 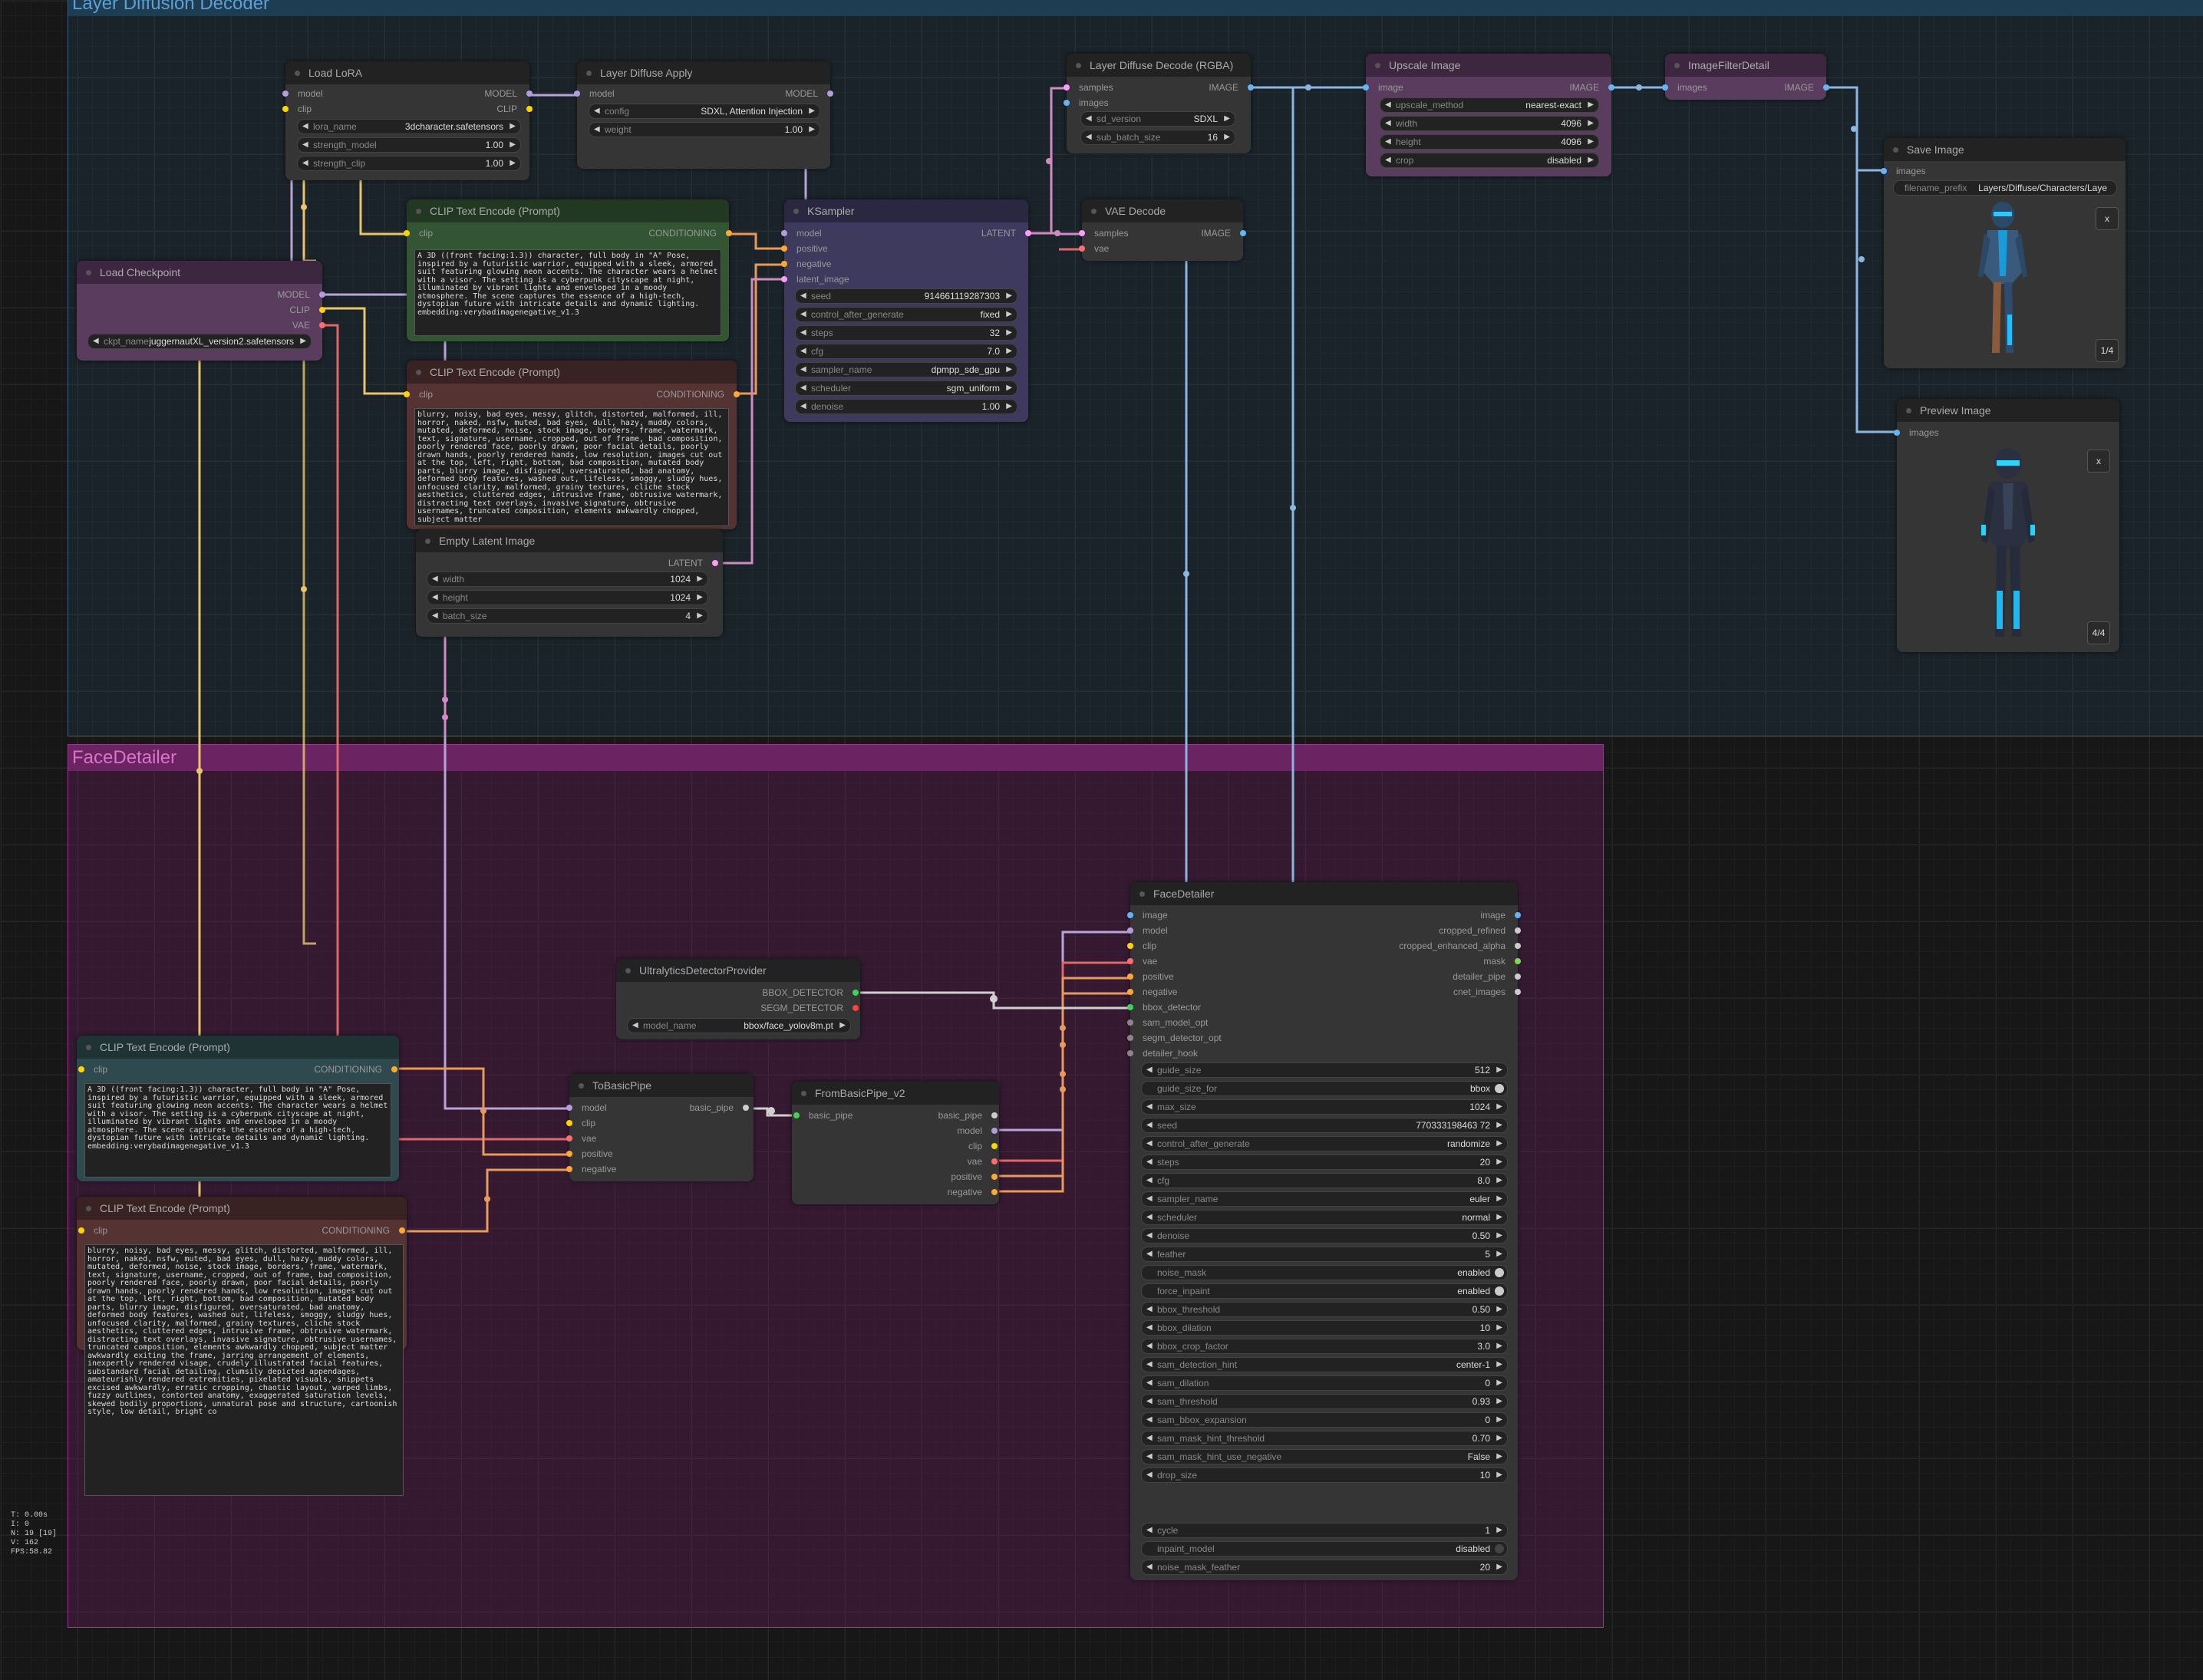 I want to click on input-bbox-detector: bbox_detector, so click(x=1164, y=1007).